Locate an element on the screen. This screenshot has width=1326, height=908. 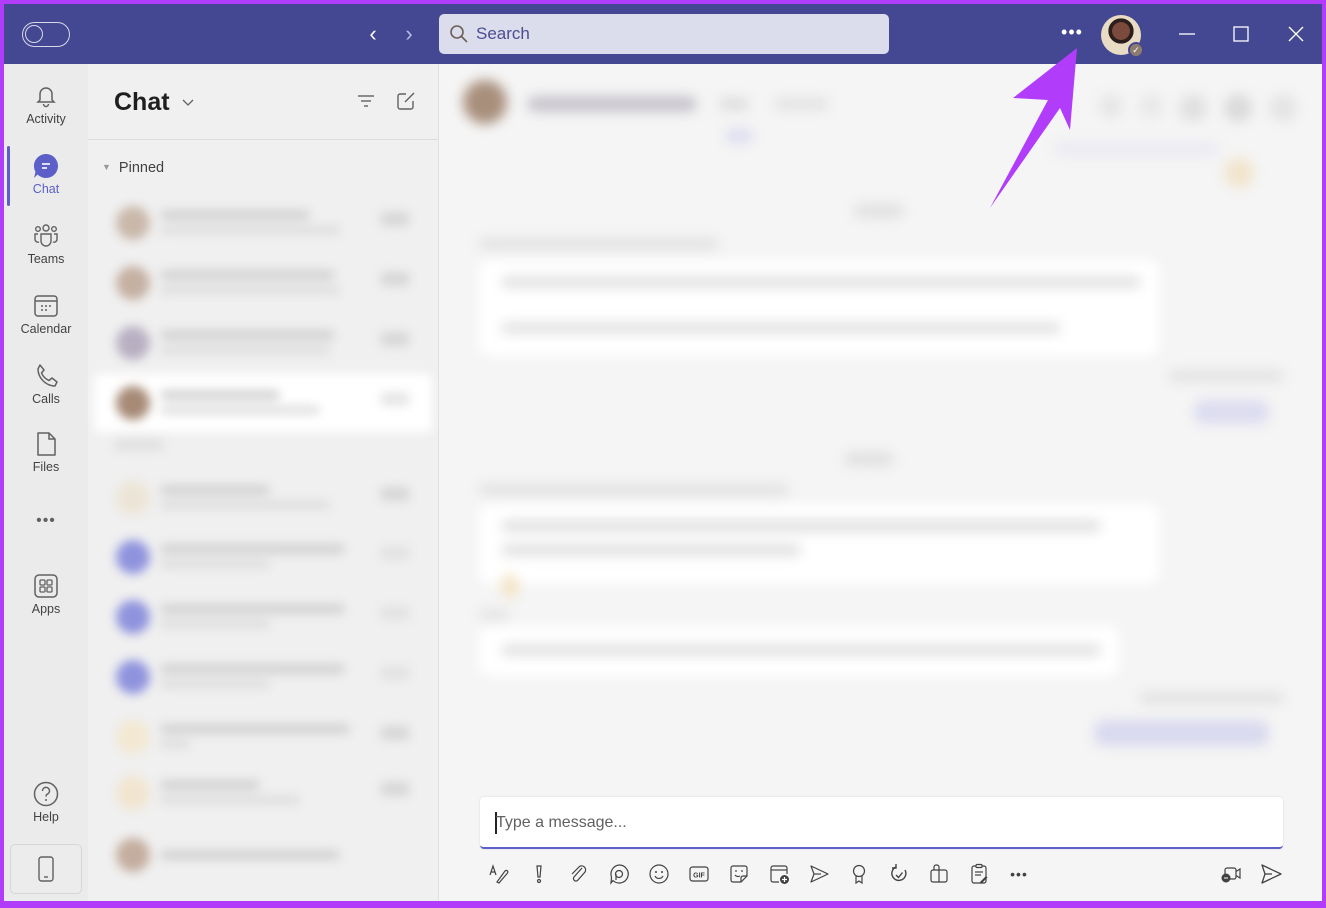
rail-item-teams: Teams is located at coordinates (46, 247).